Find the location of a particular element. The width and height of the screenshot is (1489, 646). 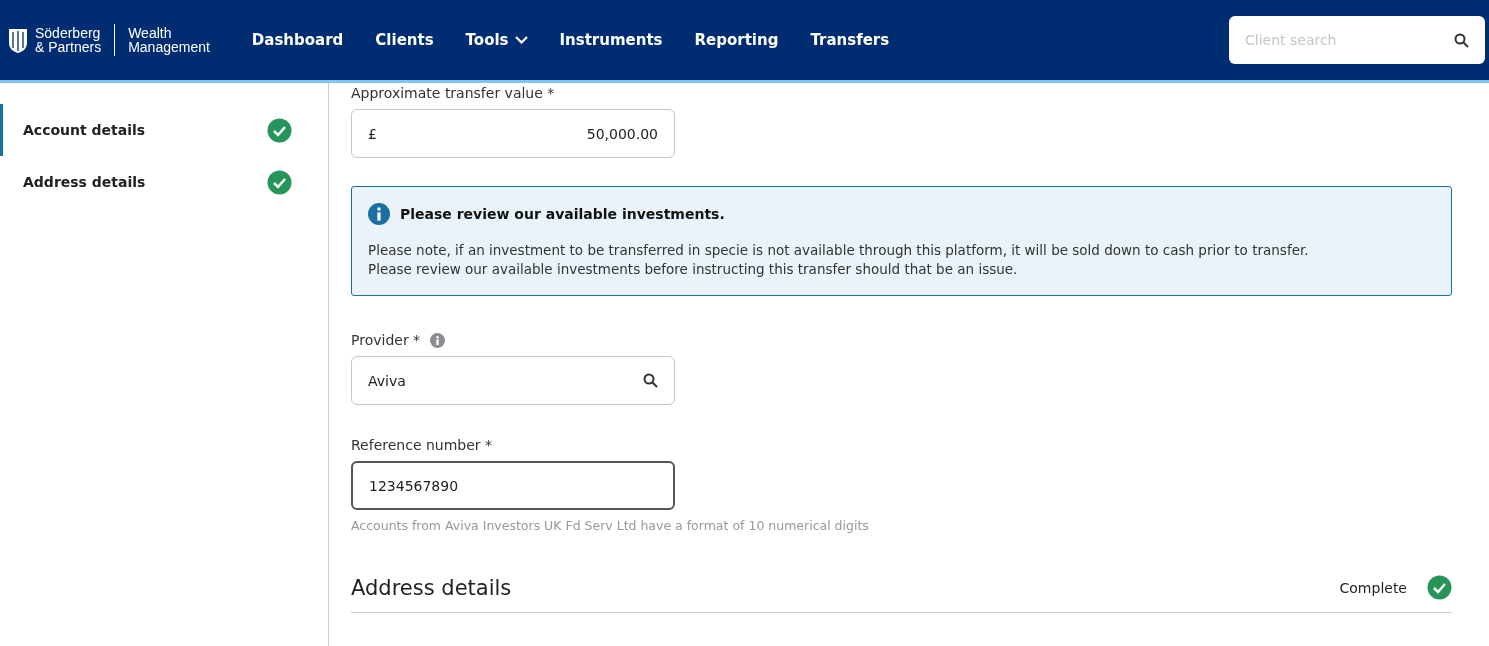

notice-text: Please note, if an investment to be transferred in specie is not available through this platform, it will be sold down to cash prior to transfer. is located at coordinates (839, 250).